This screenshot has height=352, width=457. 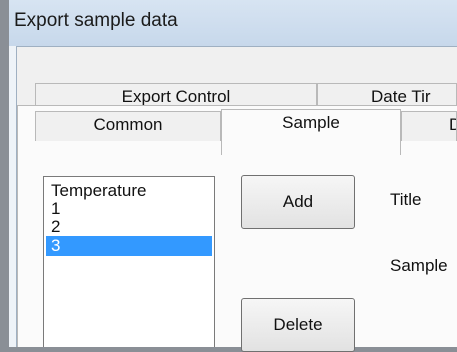 What do you see at coordinates (233, 23) in the screenshot?
I see `title-bar: Export sample data` at bounding box center [233, 23].